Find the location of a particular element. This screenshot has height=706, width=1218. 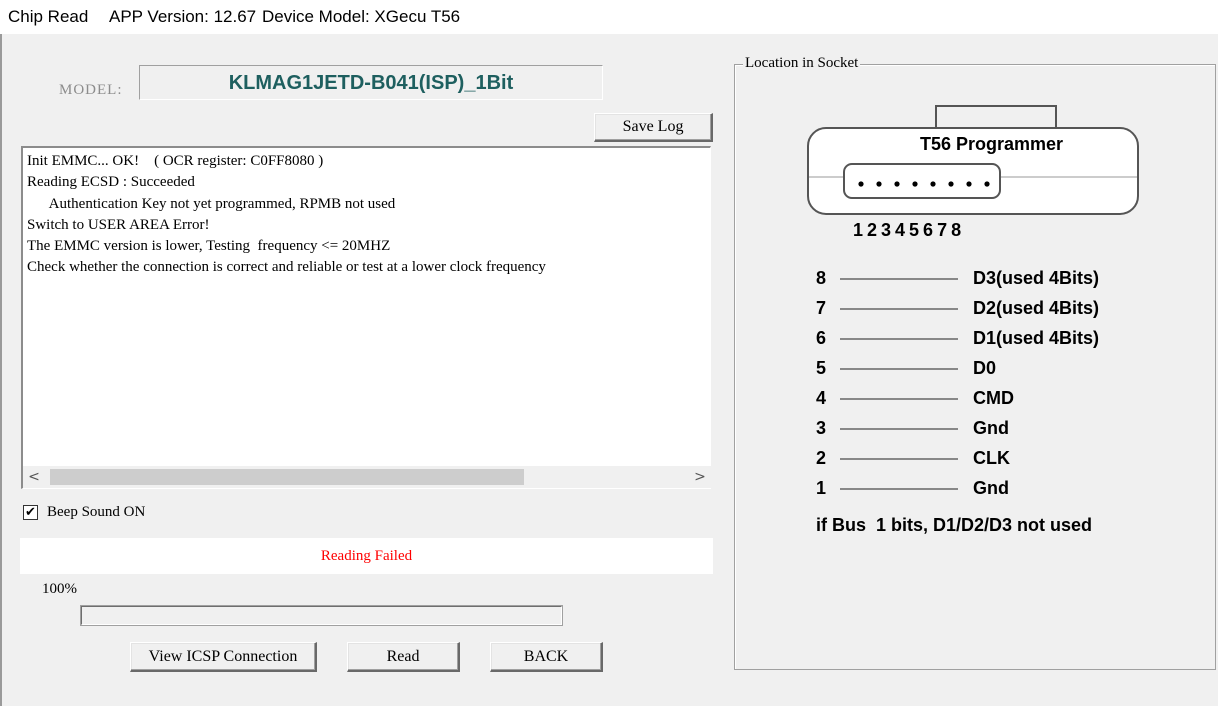

back-button: BACK is located at coordinates (546, 657).